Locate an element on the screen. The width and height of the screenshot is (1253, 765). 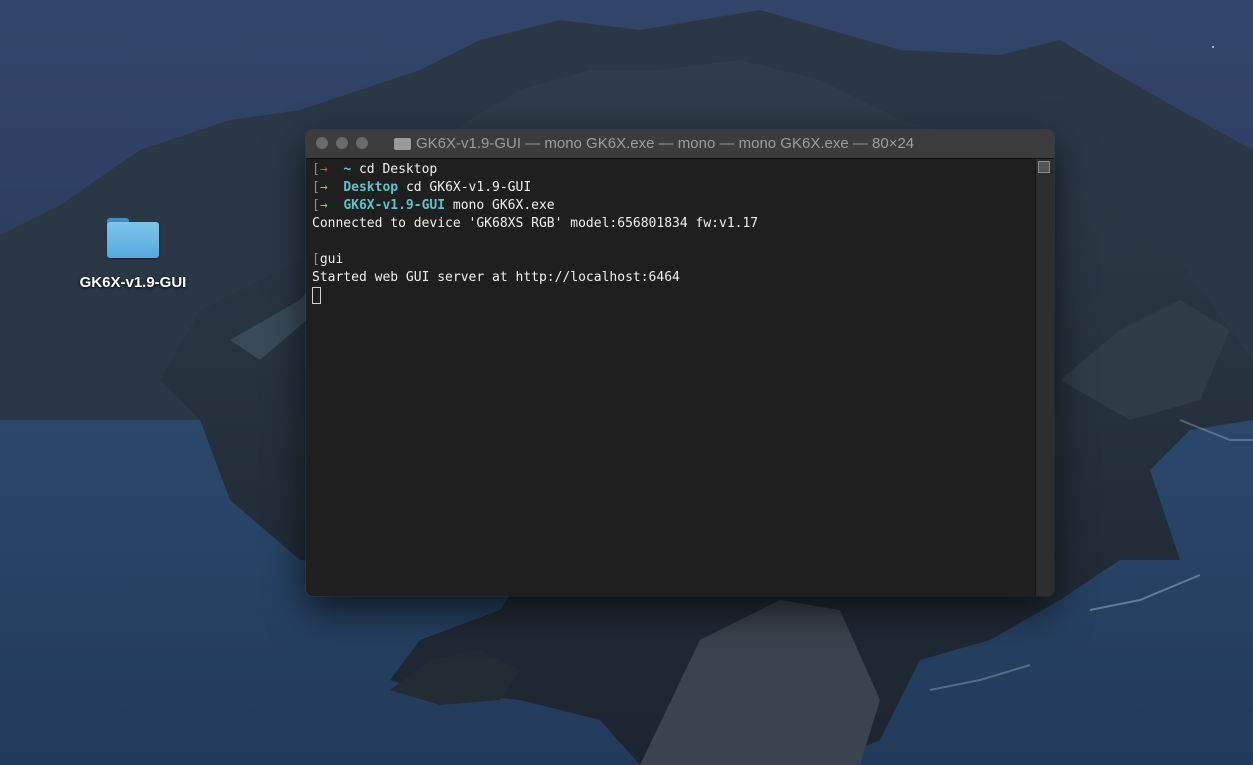
desktop-folder: GK6X-v1.9-GUI is located at coordinates (133, 252).